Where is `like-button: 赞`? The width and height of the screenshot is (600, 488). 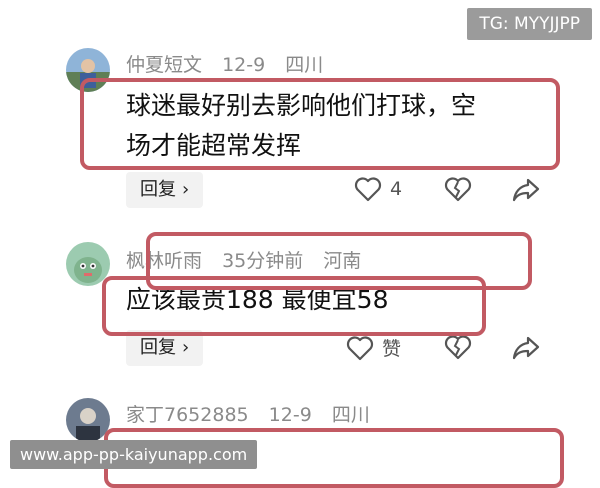 like-button: 赞 is located at coordinates (373, 347).